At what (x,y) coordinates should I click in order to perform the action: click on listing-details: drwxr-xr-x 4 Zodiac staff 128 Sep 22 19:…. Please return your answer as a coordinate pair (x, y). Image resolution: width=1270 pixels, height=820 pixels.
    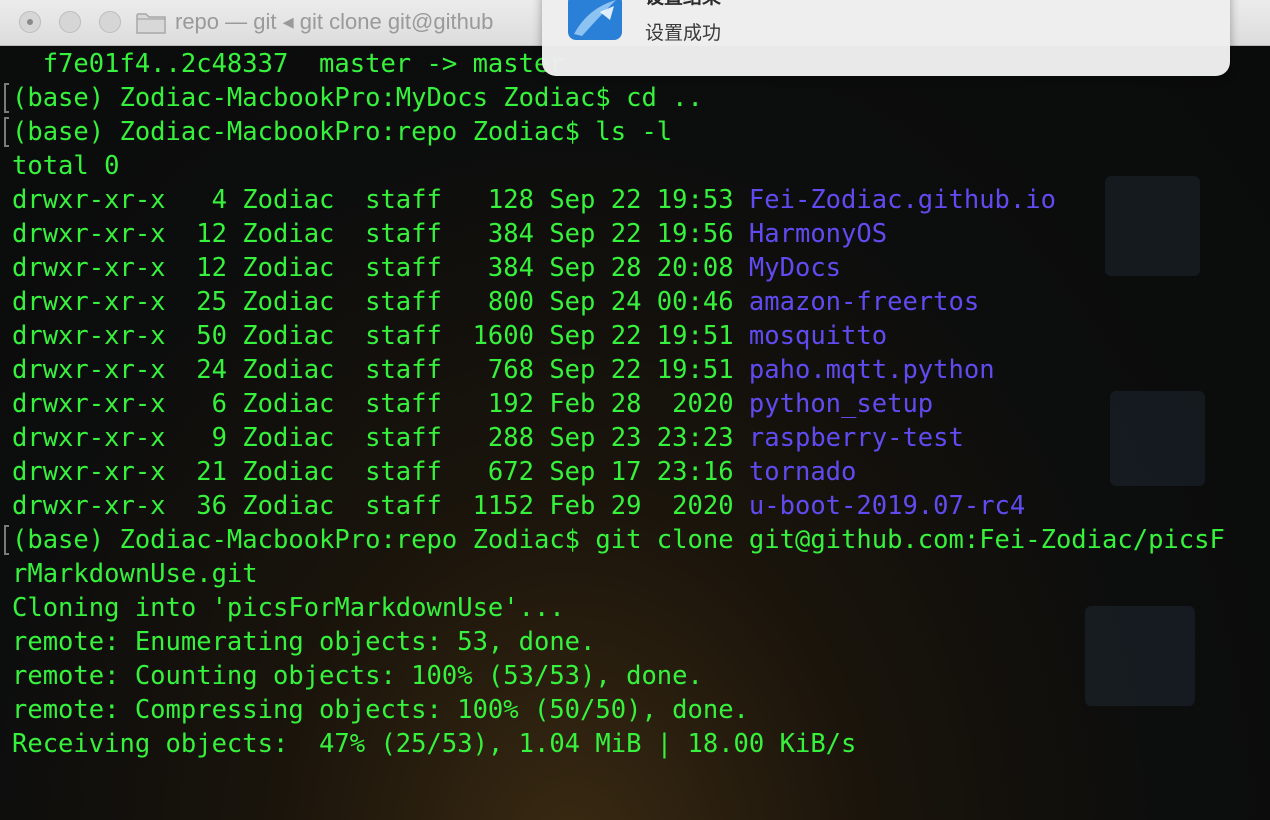
    Looking at the image, I should click on (380, 200).